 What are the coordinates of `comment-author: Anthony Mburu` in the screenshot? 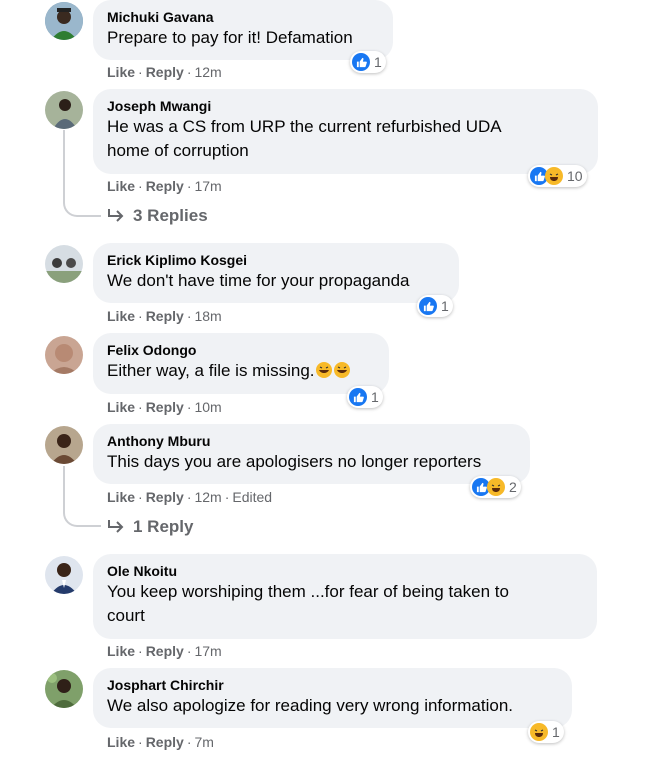 It's located at (311, 441).